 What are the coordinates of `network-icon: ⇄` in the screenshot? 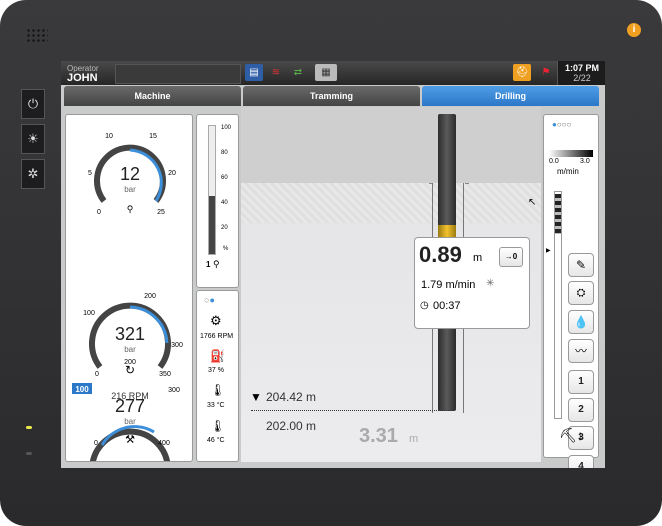 It's located at (298, 72).